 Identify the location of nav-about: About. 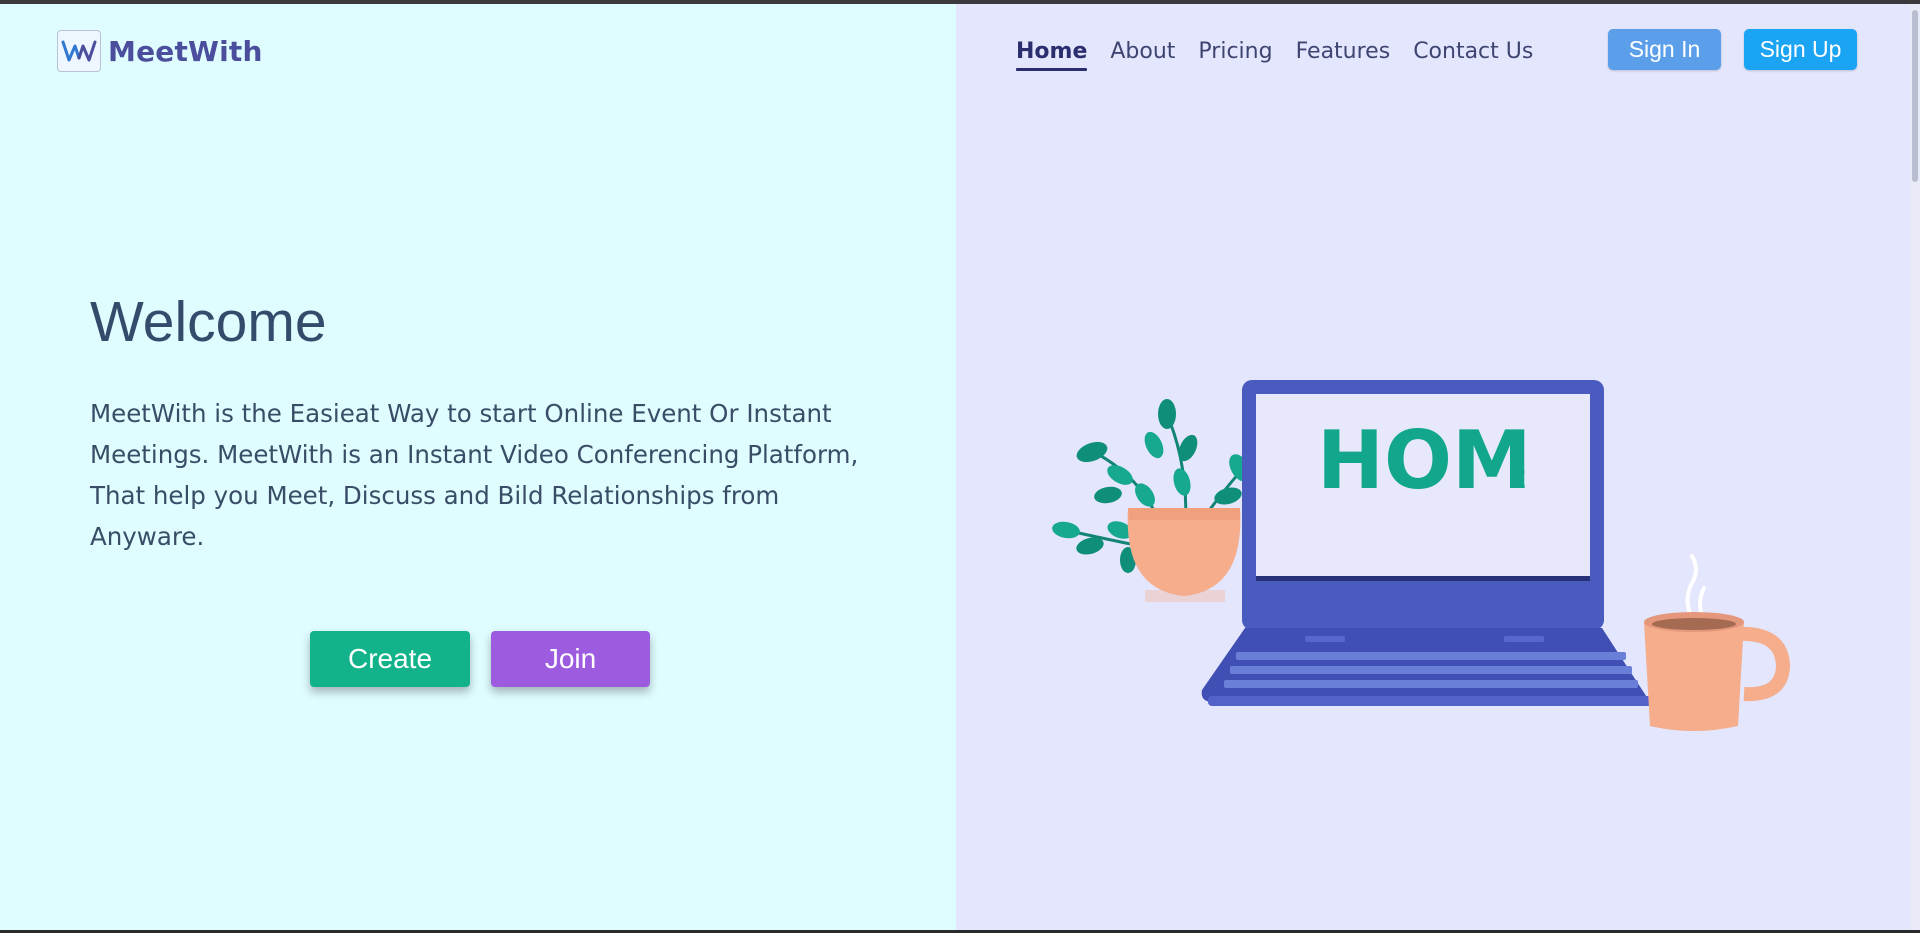
(1142, 51).